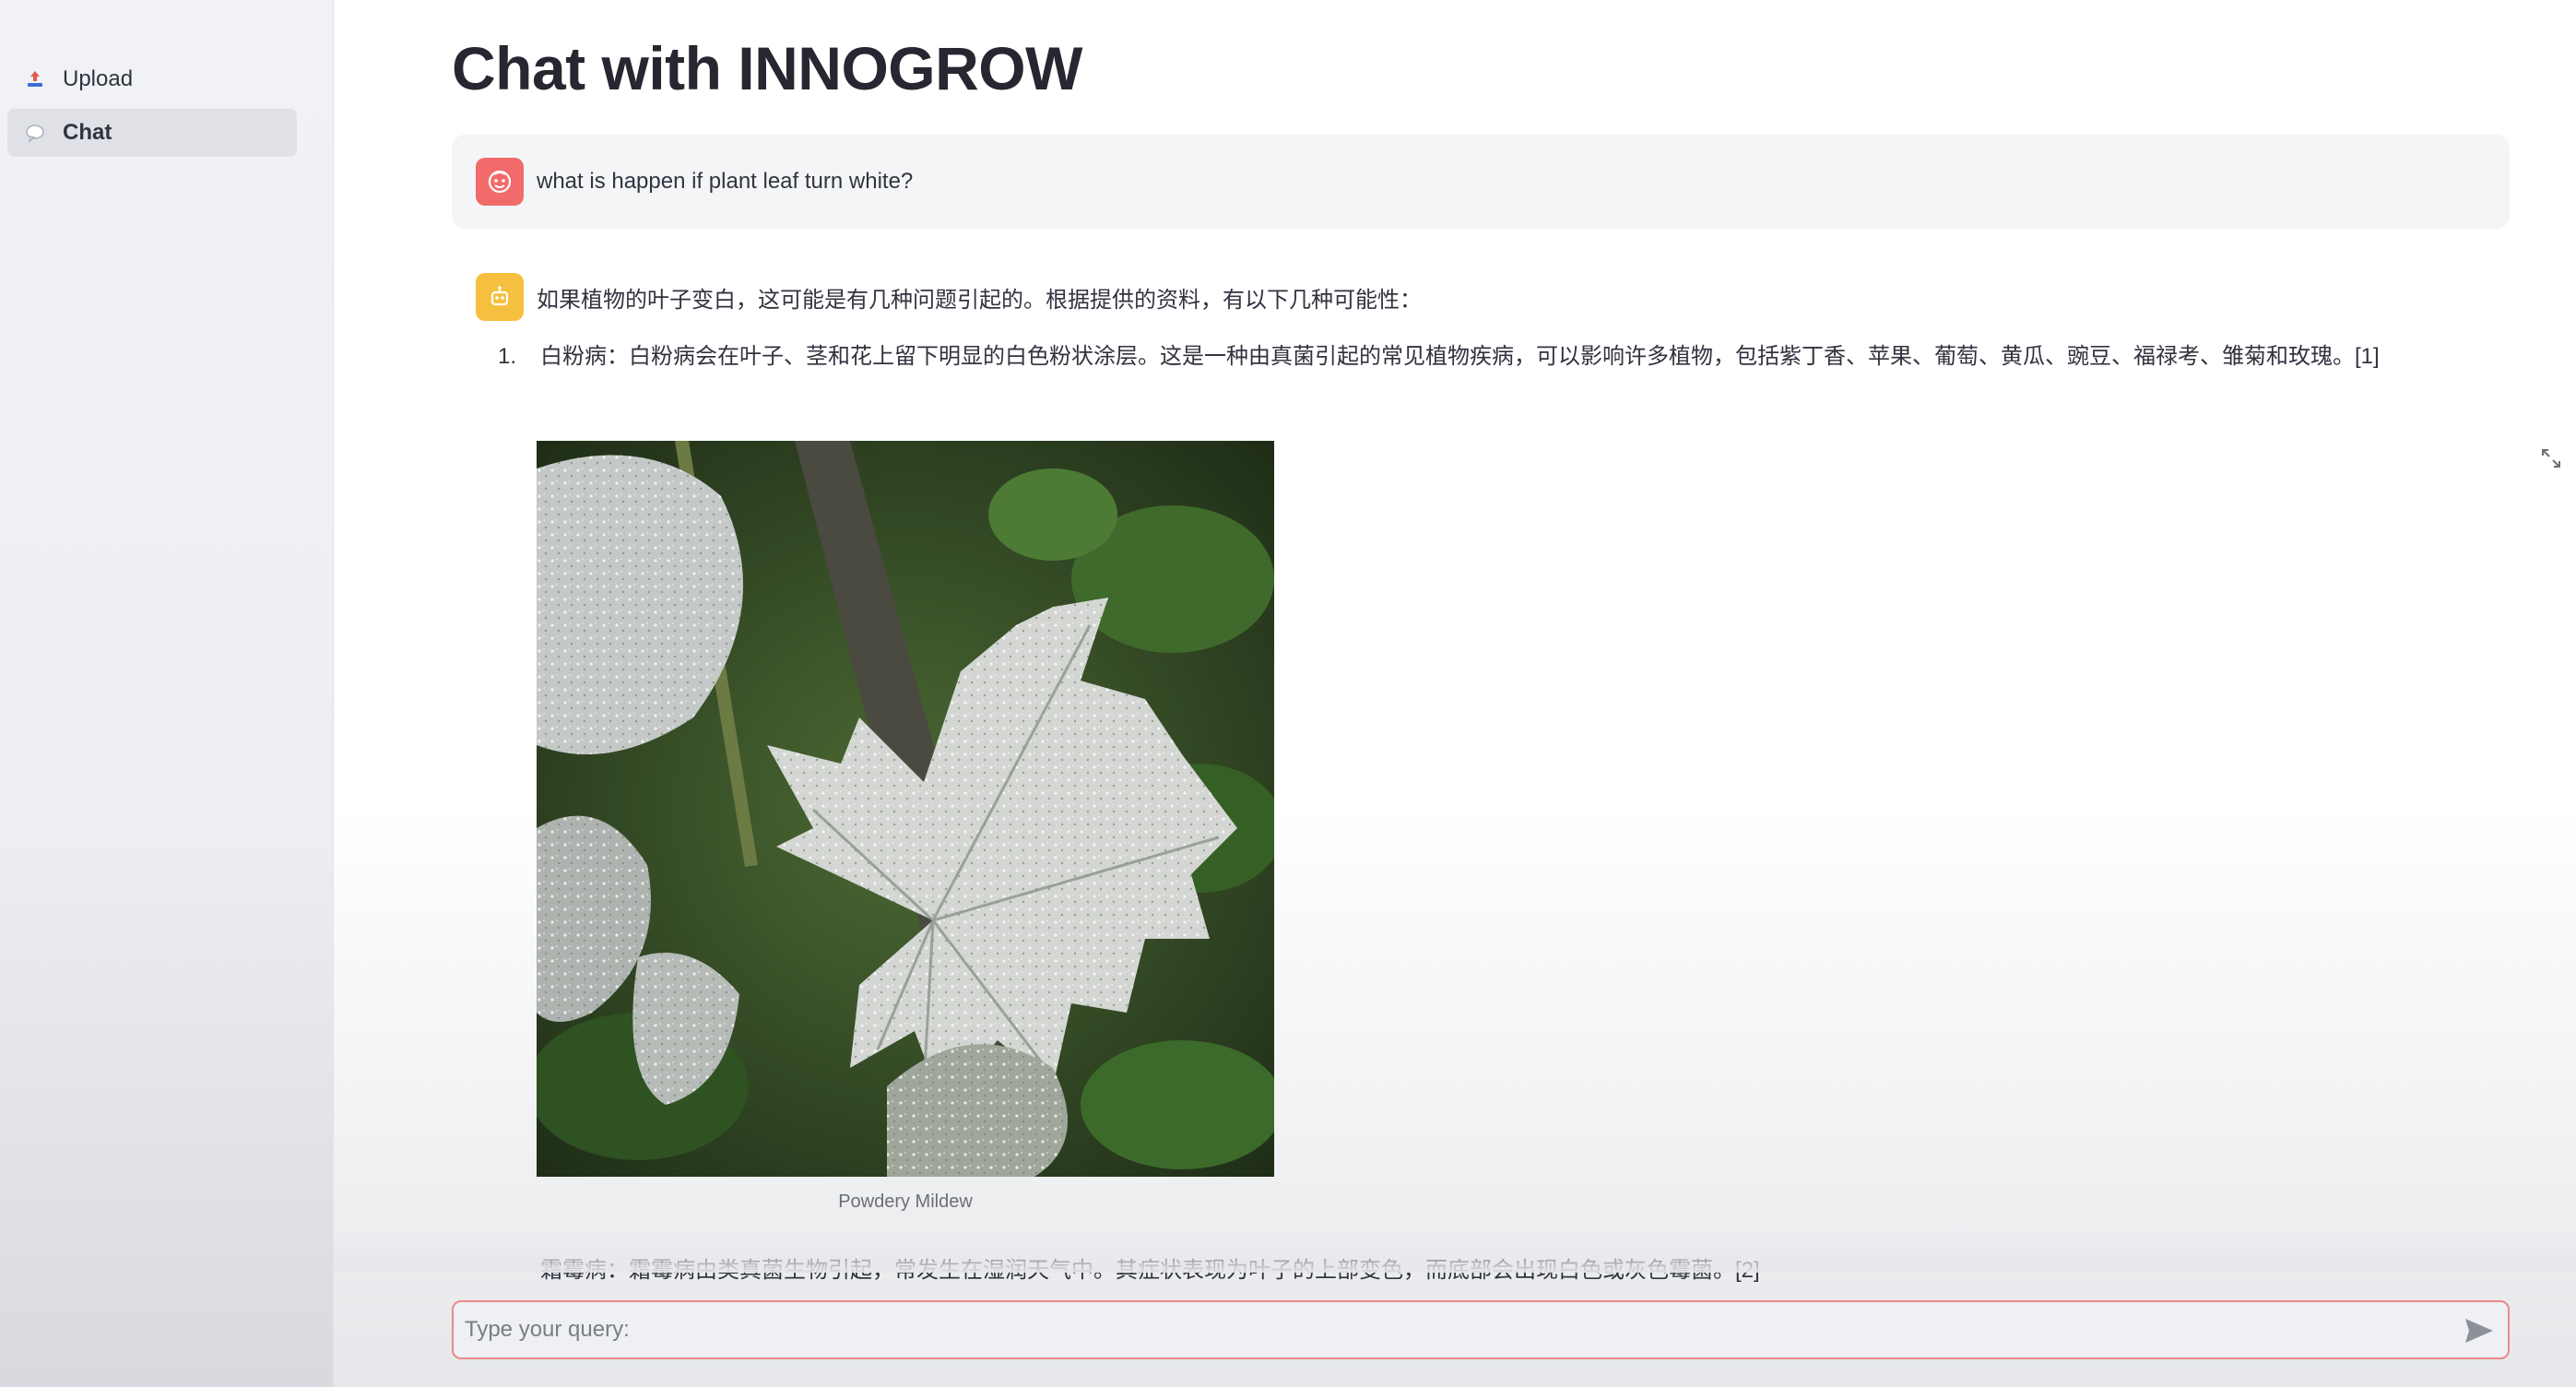 The image size is (2576, 1387). What do you see at coordinates (152, 79) in the screenshot?
I see `sidebar-item-upload: Upload` at bounding box center [152, 79].